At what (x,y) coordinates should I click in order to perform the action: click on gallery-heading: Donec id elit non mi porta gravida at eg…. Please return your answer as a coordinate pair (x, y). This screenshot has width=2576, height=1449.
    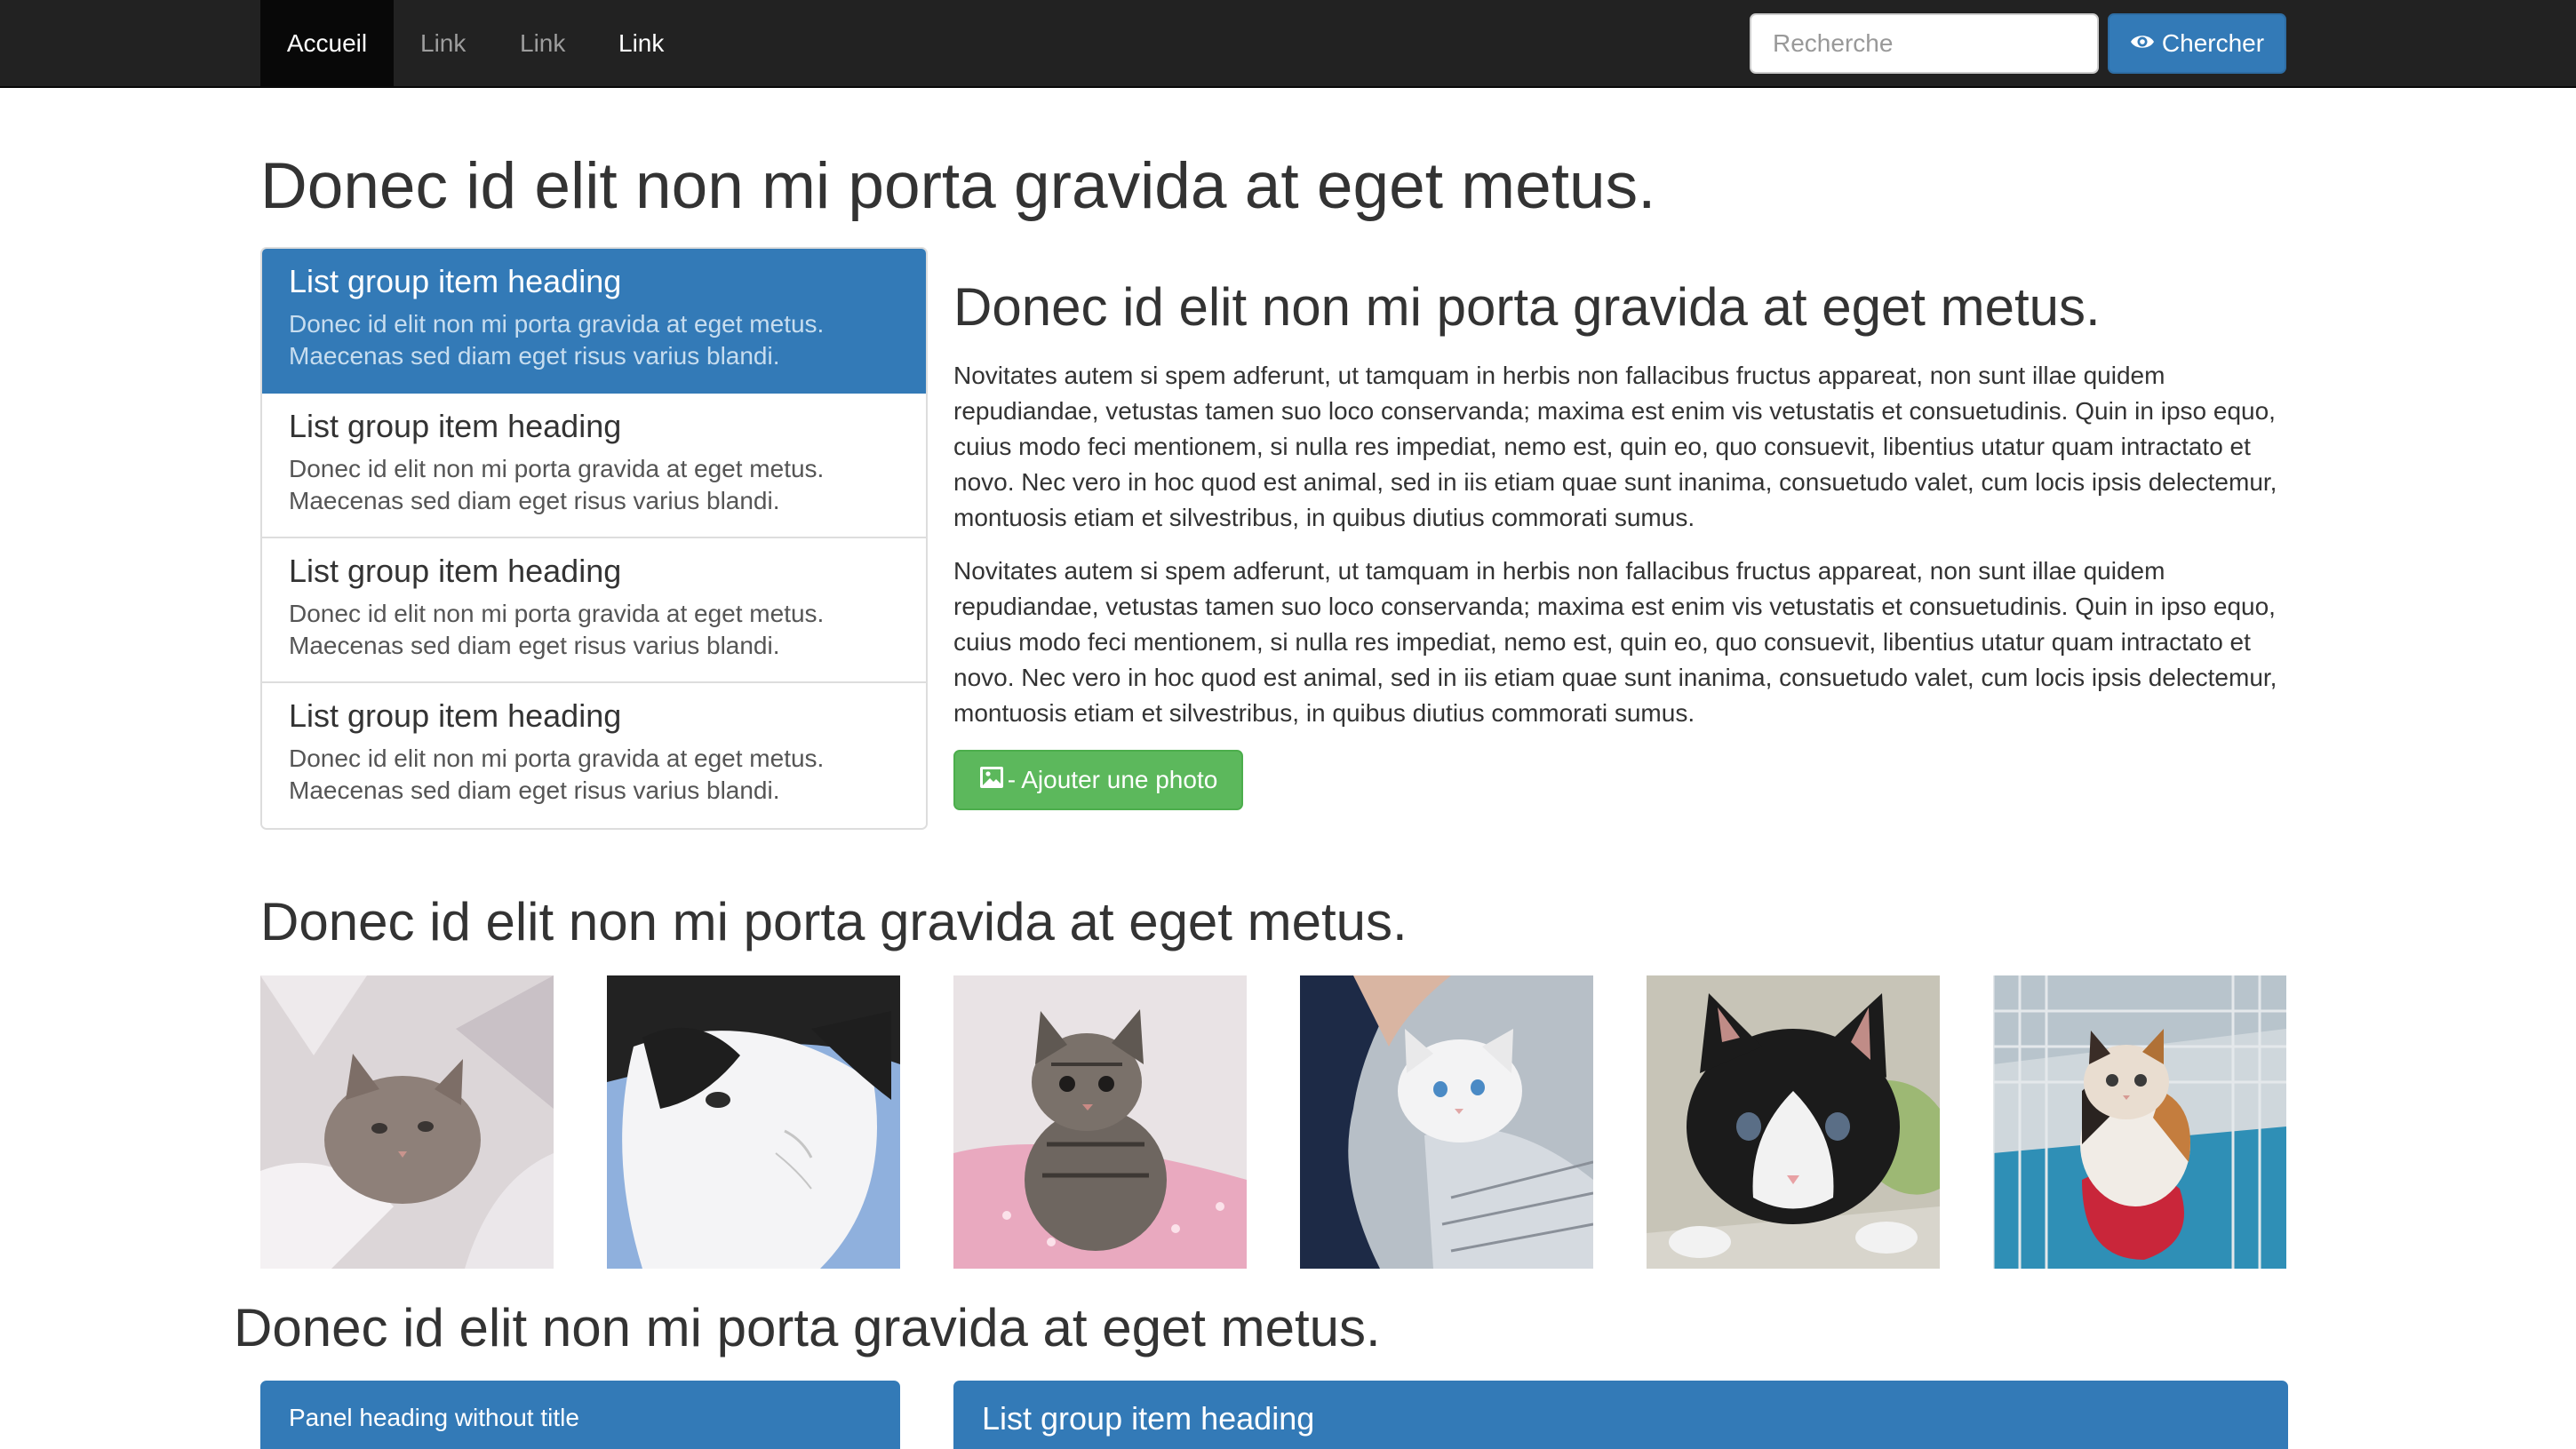
    Looking at the image, I should click on (834, 921).